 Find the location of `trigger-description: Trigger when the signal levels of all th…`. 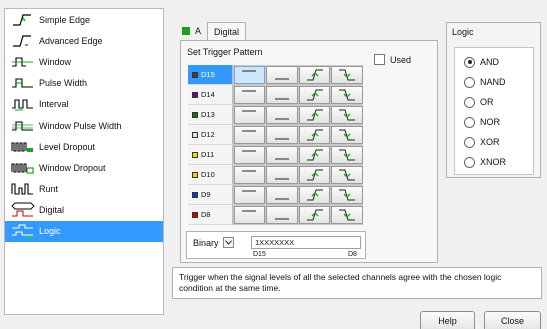

trigger-description: Trigger when the signal levels of all th… is located at coordinates (357, 283).